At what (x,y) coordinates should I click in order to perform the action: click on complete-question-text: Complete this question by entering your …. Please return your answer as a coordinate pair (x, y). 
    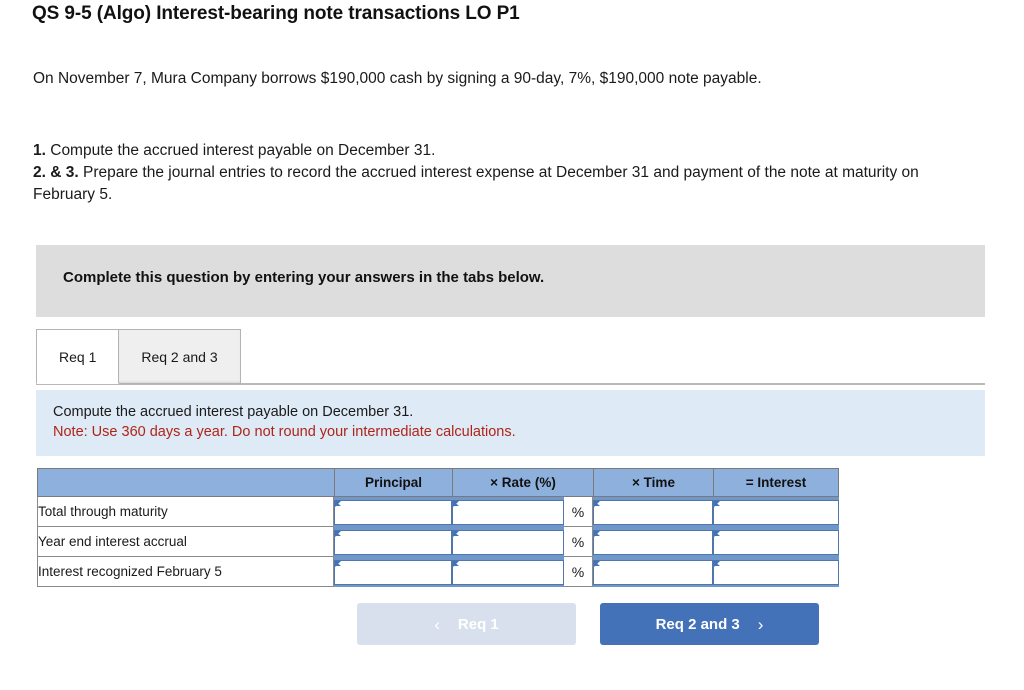
    Looking at the image, I should click on (304, 277).